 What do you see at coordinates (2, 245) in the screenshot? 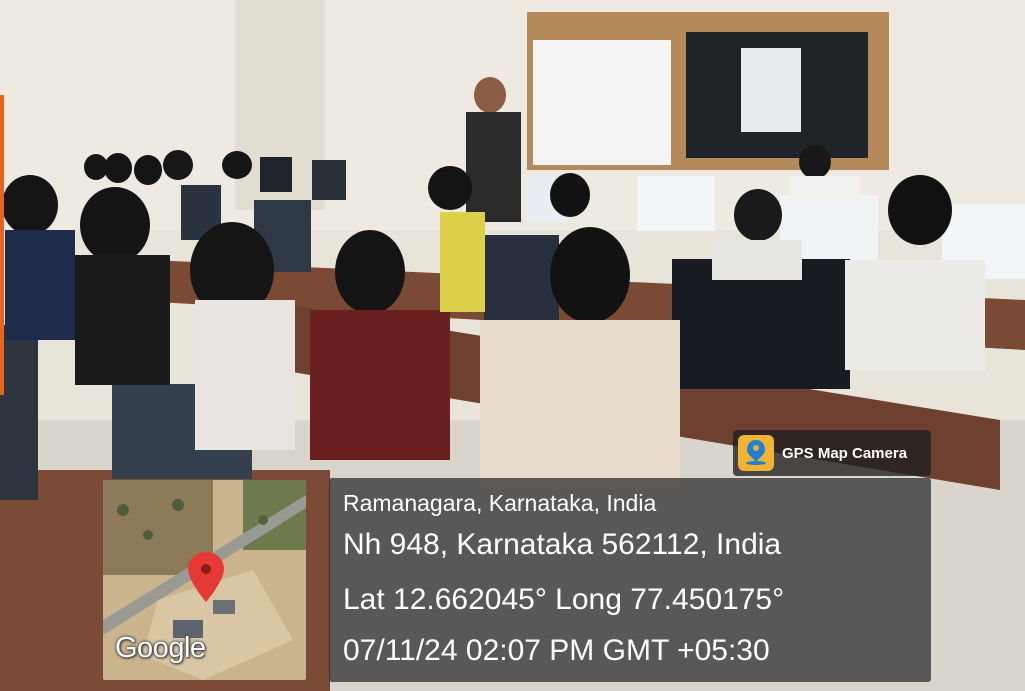
I see `left-accent-stripe` at bounding box center [2, 245].